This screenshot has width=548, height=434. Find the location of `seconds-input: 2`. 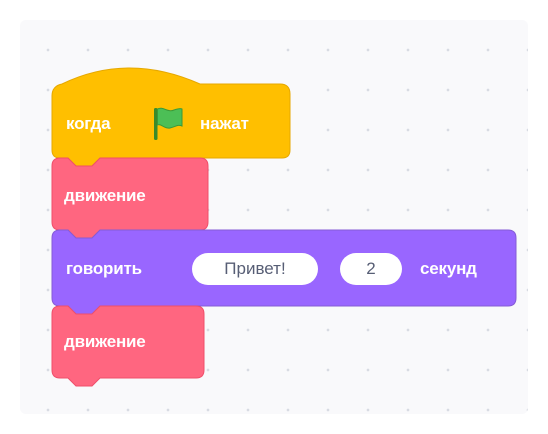

seconds-input: 2 is located at coordinates (371, 269).